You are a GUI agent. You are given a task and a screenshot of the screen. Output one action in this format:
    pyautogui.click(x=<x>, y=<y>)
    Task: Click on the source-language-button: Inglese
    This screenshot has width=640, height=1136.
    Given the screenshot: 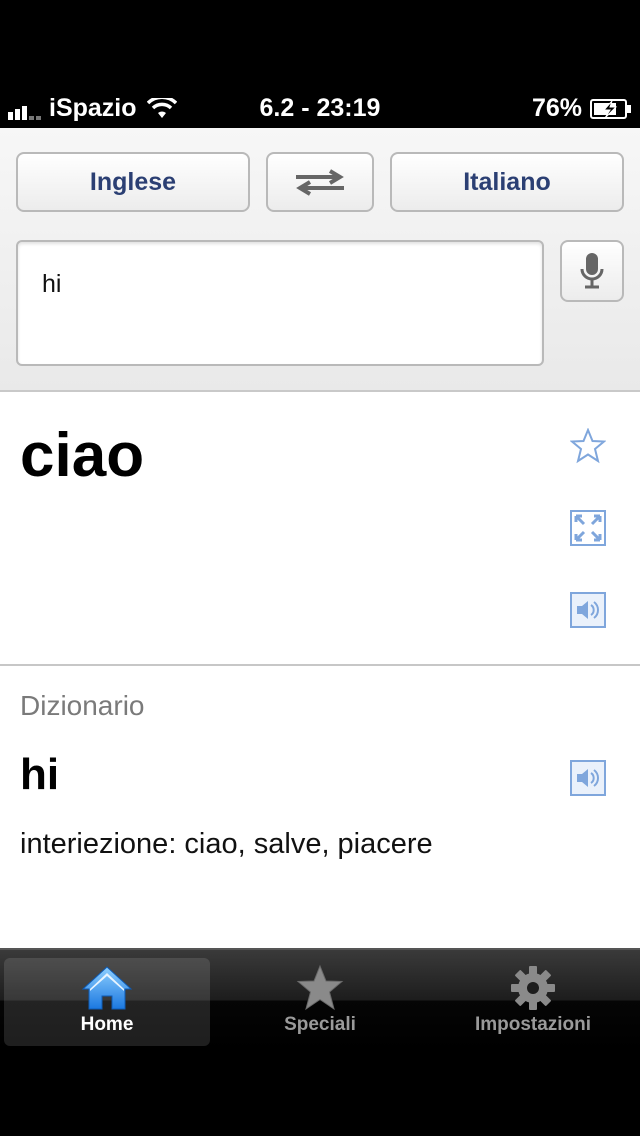 What is the action you would take?
    pyautogui.click(x=133, y=182)
    